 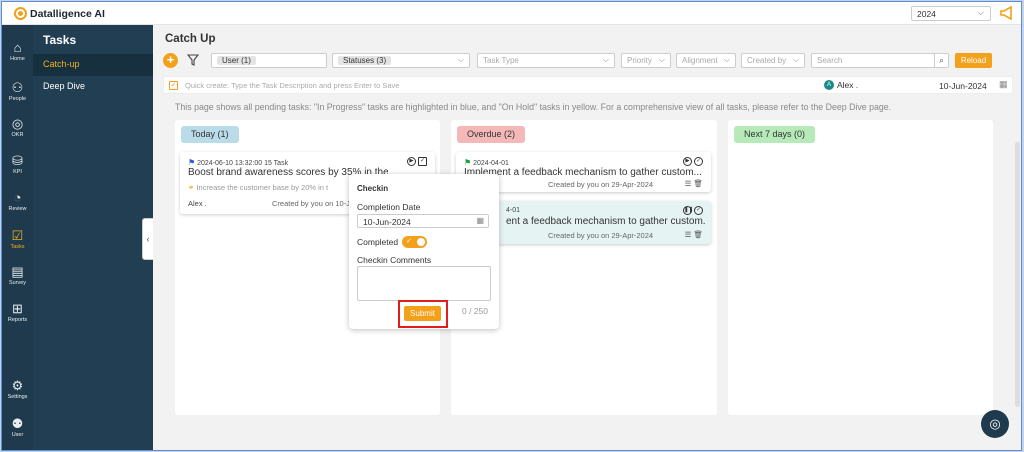 I want to click on link-icon: ⚭, so click(x=191, y=187).